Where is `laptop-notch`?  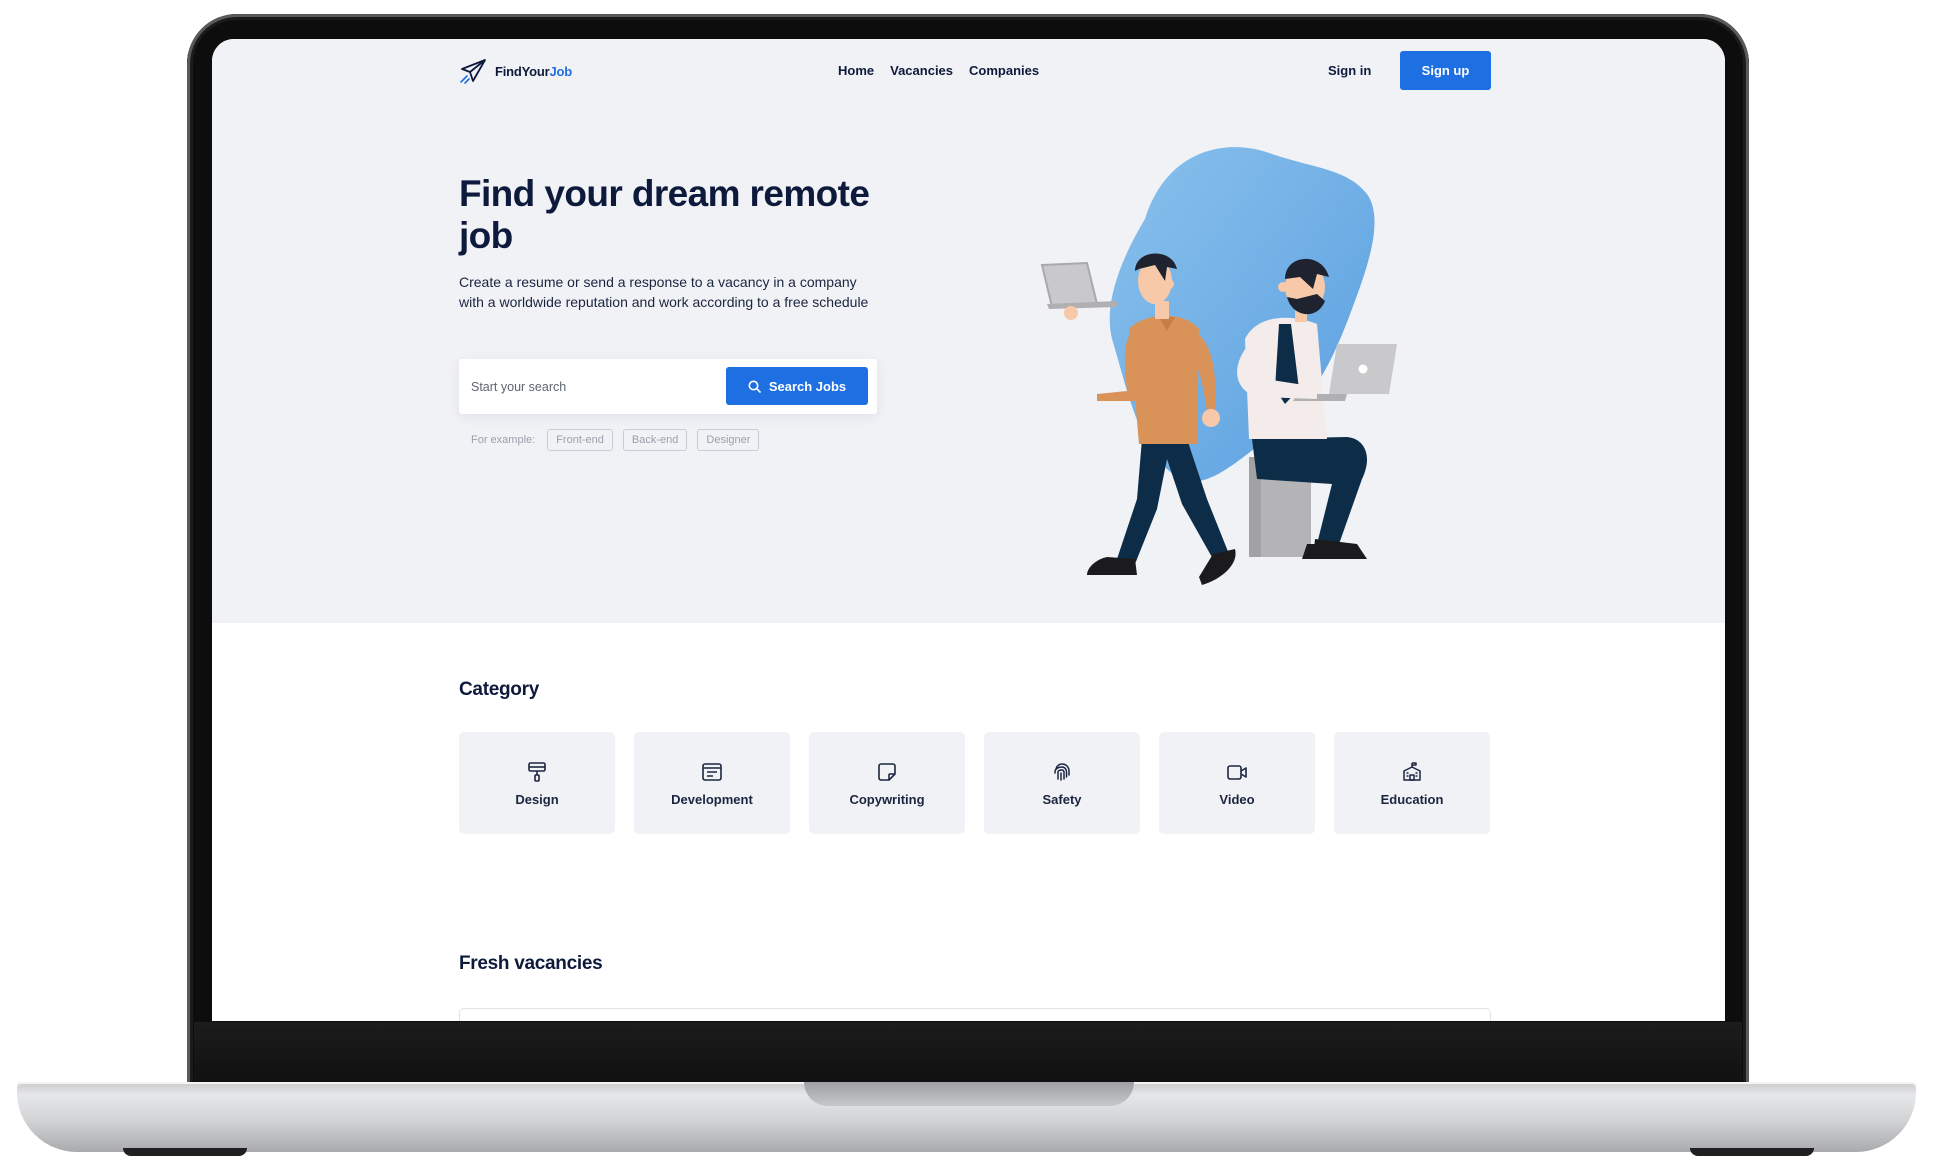 laptop-notch is located at coordinates (969, 1094).